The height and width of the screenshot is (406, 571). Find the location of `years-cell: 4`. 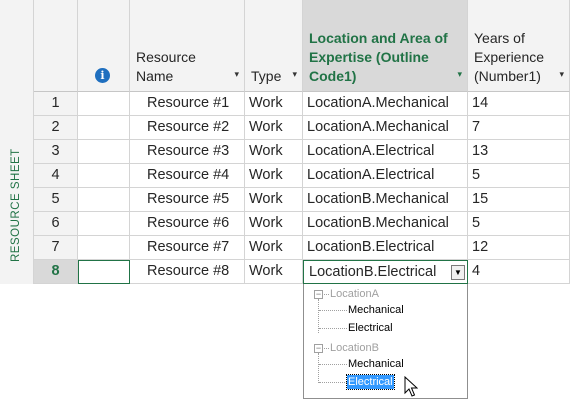

years-cell: 4 is located at coordinates (519, 272).